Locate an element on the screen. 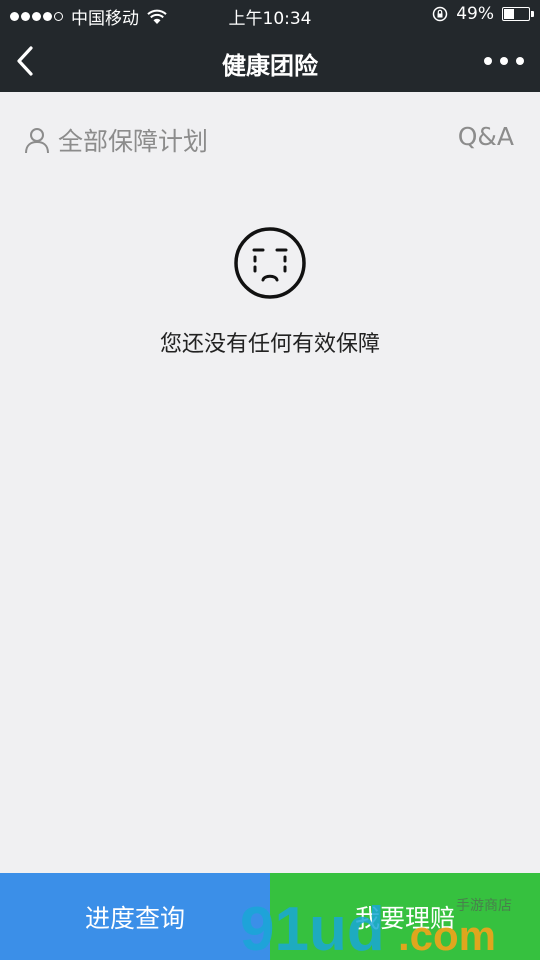  nav-bar: 健康团险 is located at coordinates (270, 61).